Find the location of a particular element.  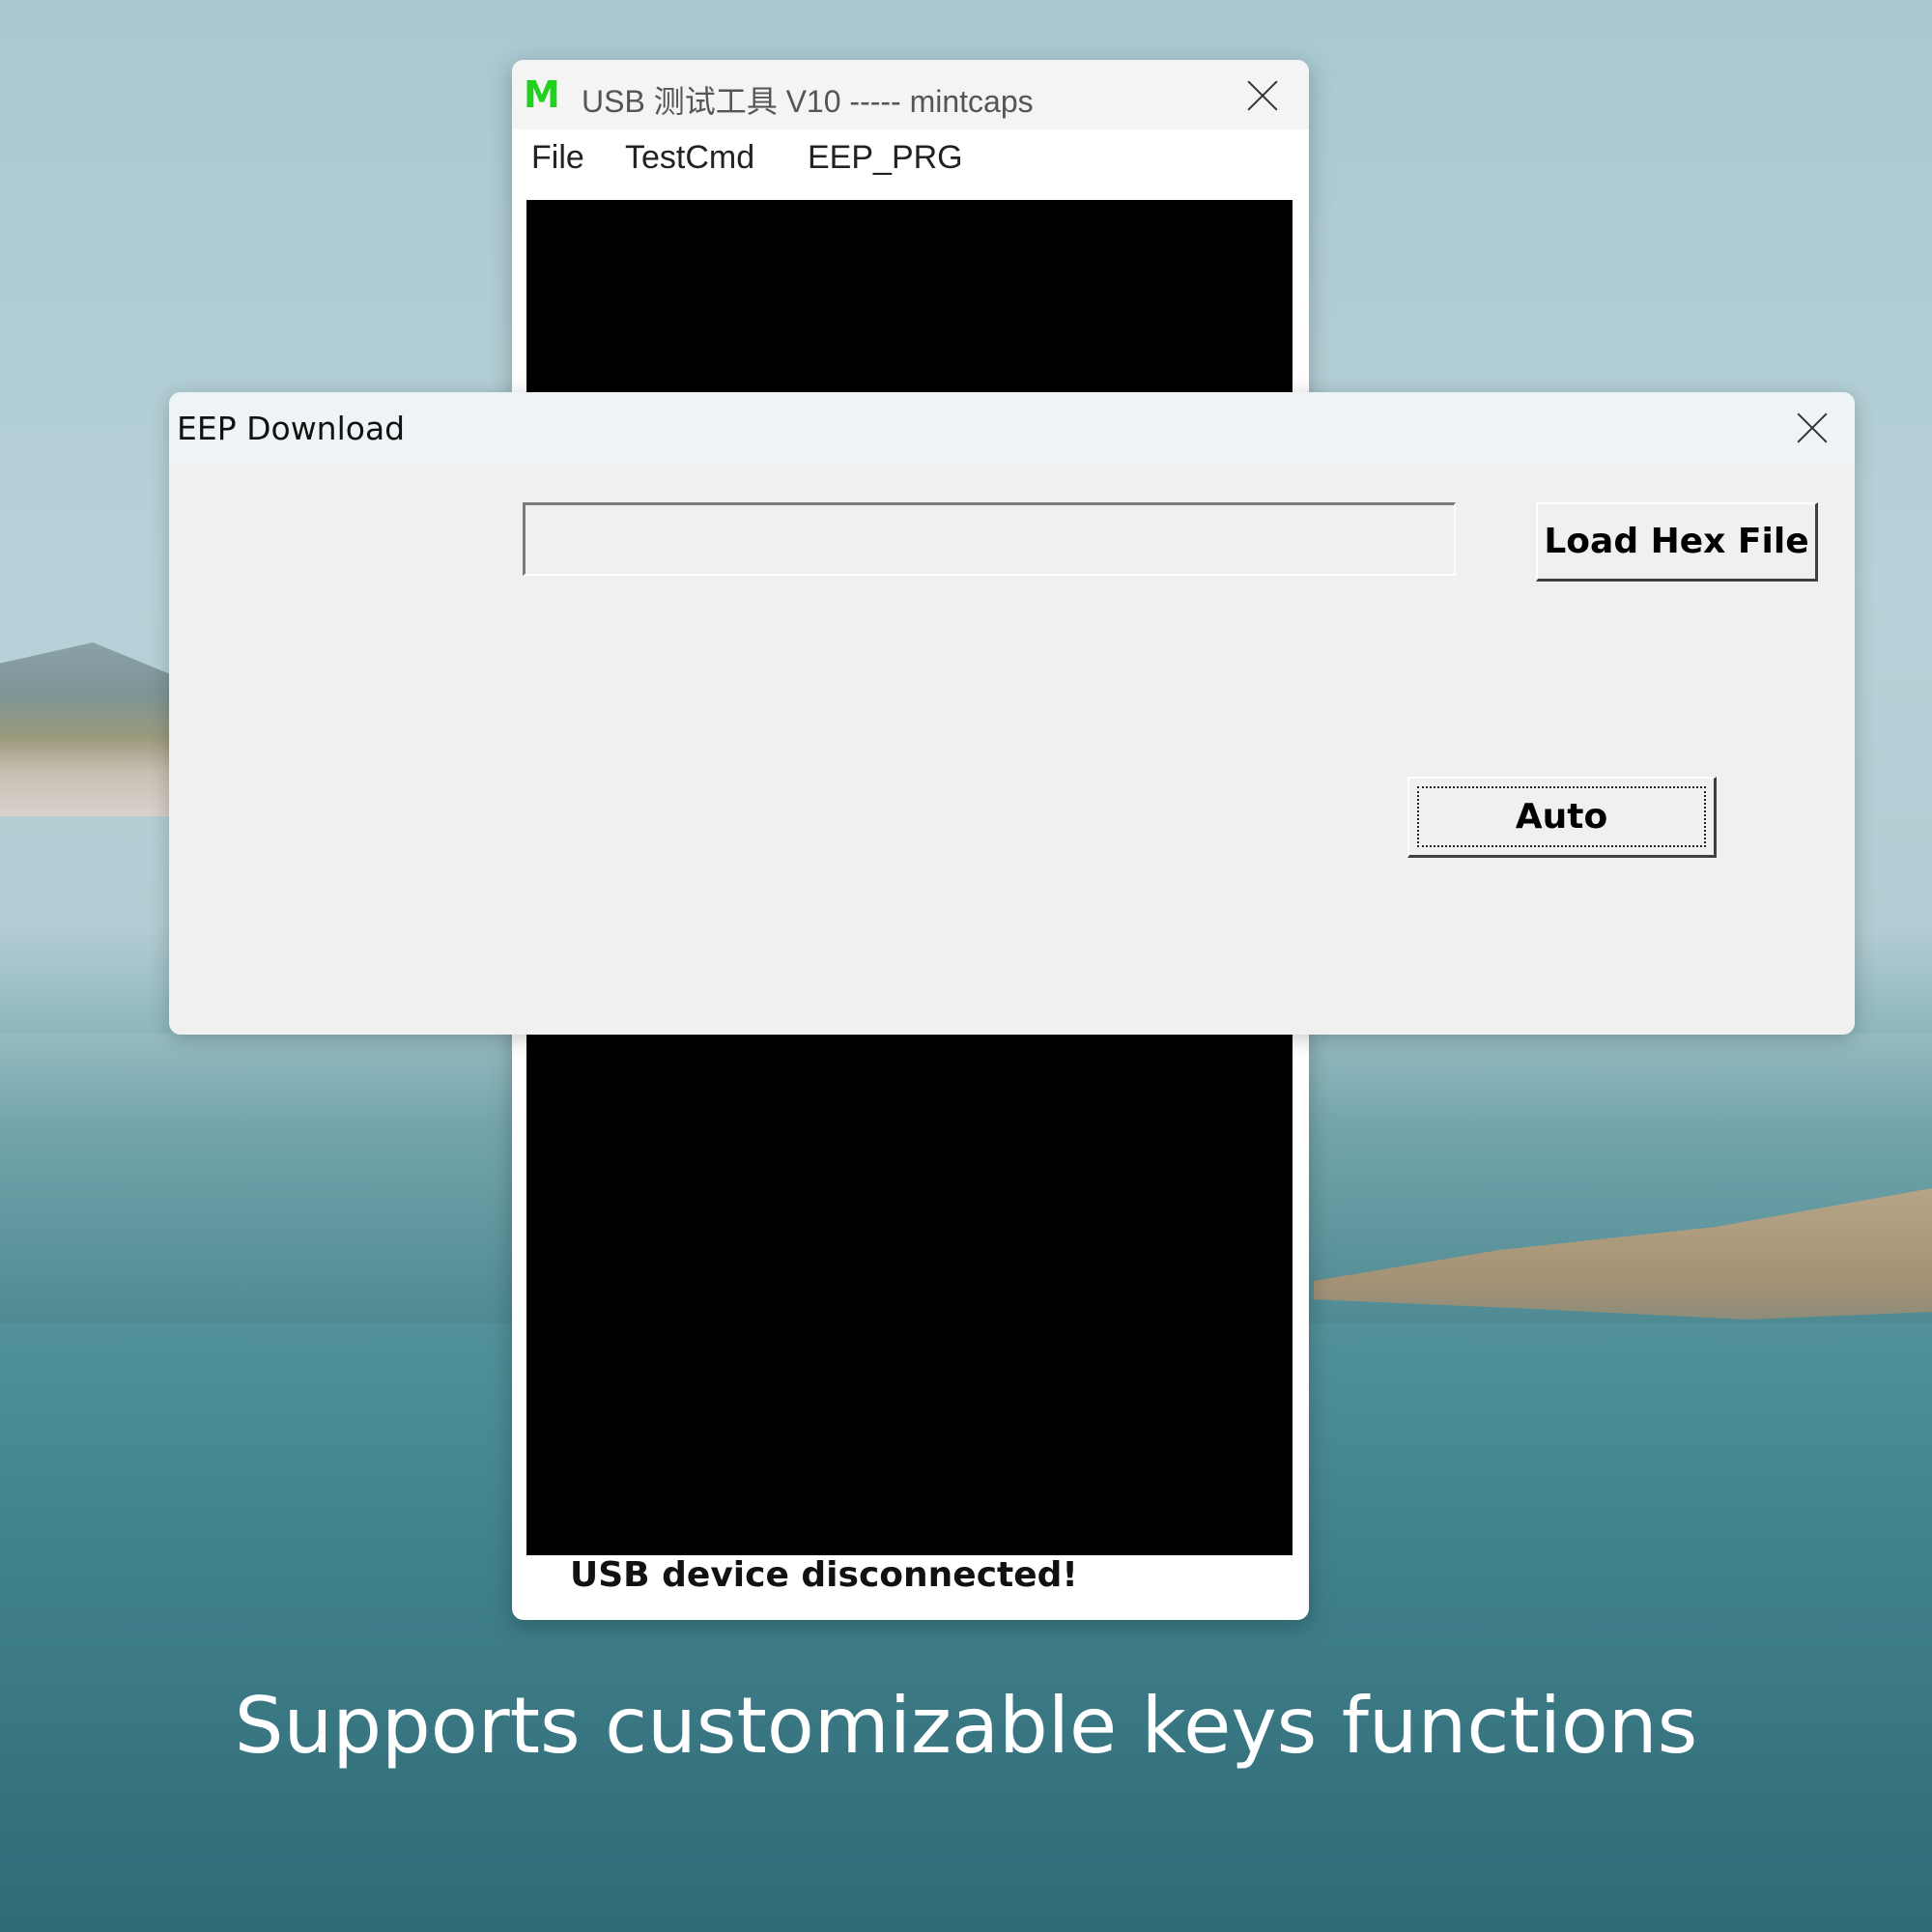

dialog-titlebar: EEP Download is located at coordinates (1012, 428).